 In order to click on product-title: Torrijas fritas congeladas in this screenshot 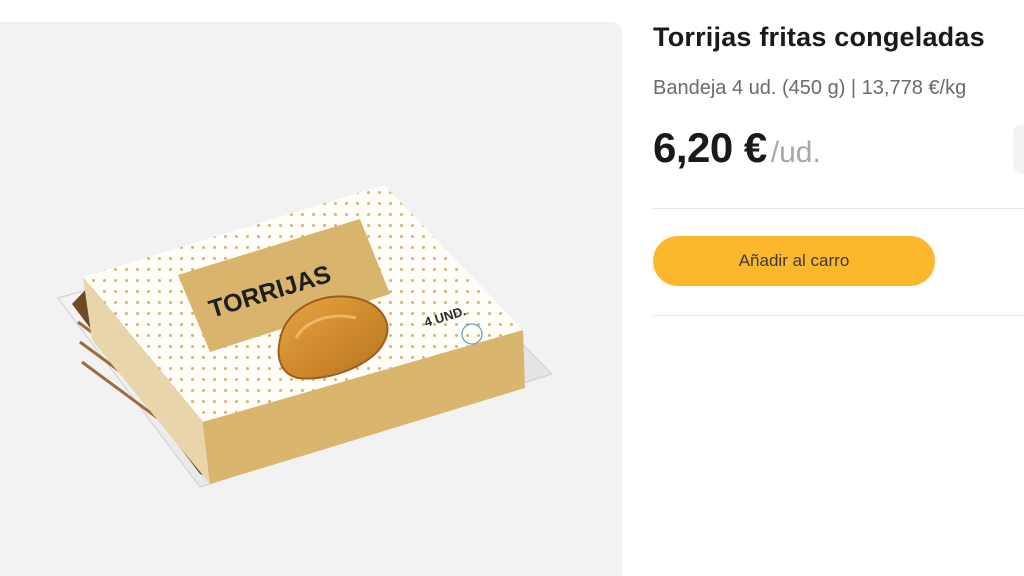, I will do `click(819, 37)`.